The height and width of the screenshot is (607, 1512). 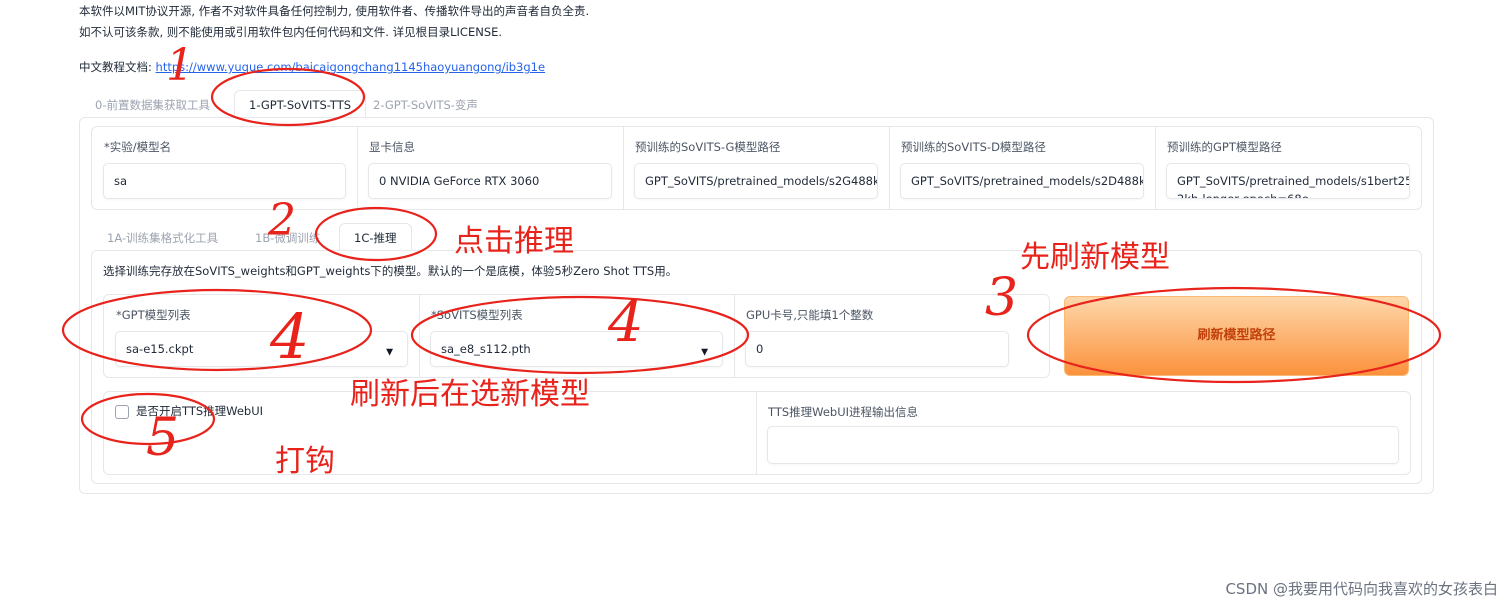 I want to click on circle-refresh-button, so click(x=1234, y=335).